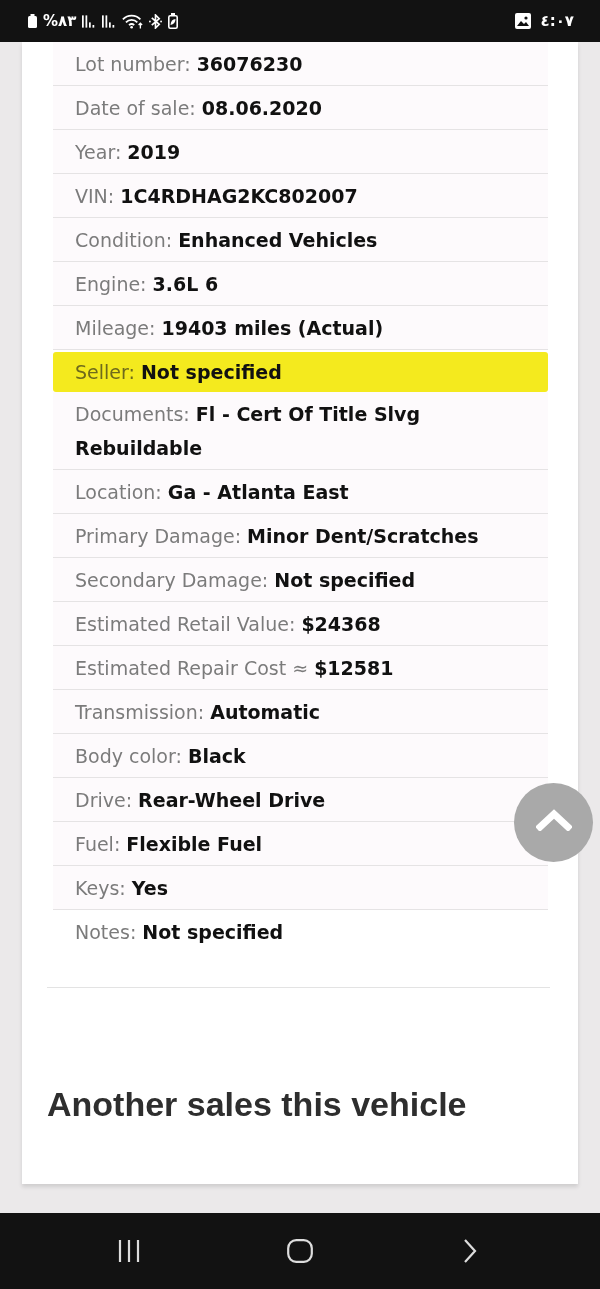  Describe the element at coordinates (522, 21) in the screenshot. I see `image-icon` at that location.